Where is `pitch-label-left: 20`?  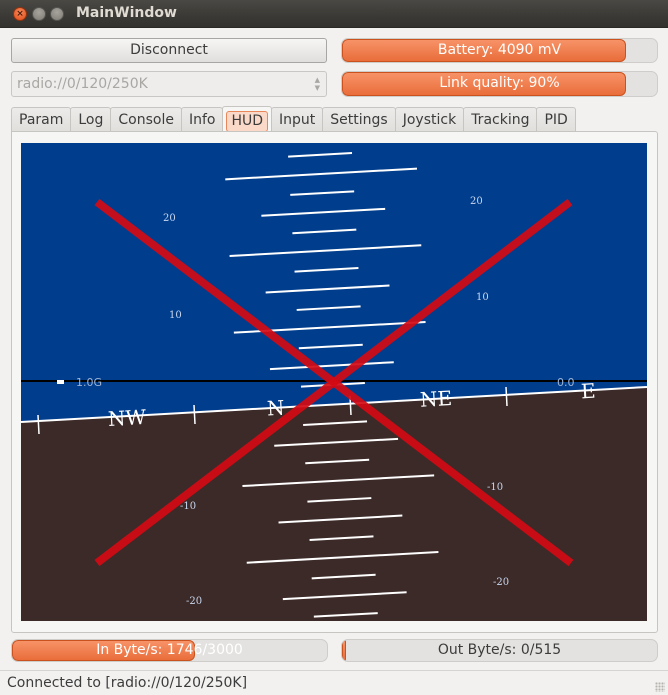 pitch-label-left: 20 is located at coordinates (169, 218).